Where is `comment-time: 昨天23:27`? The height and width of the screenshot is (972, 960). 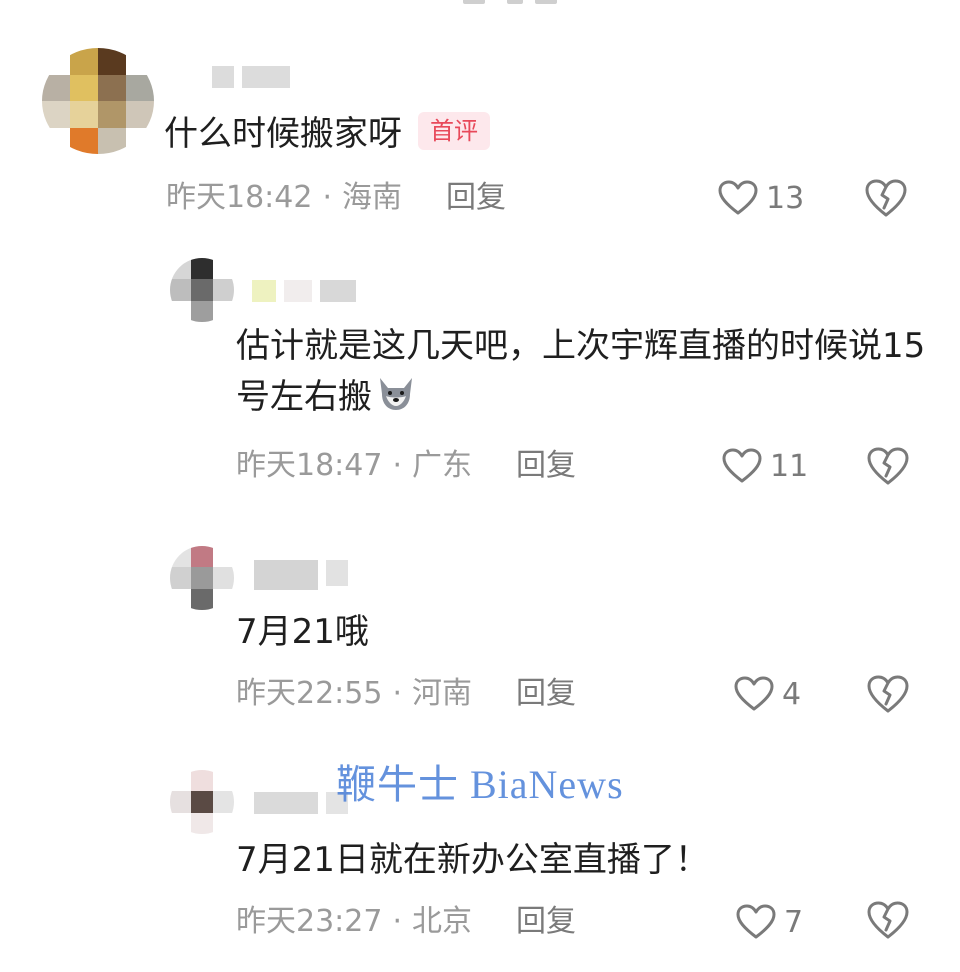 comment-time: 昨天23:27 is located at coordinates (309, 921).